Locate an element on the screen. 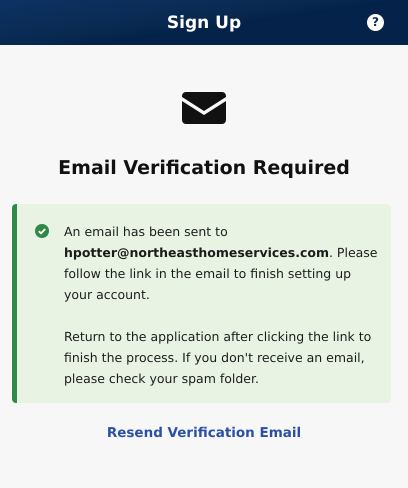 The image size is (408, 488). alert-message: An email has been sent to hpotter@northeasthomeservices.com. Please follow the link in the email to finish setting up your account. is located at coordinates (221, 263).